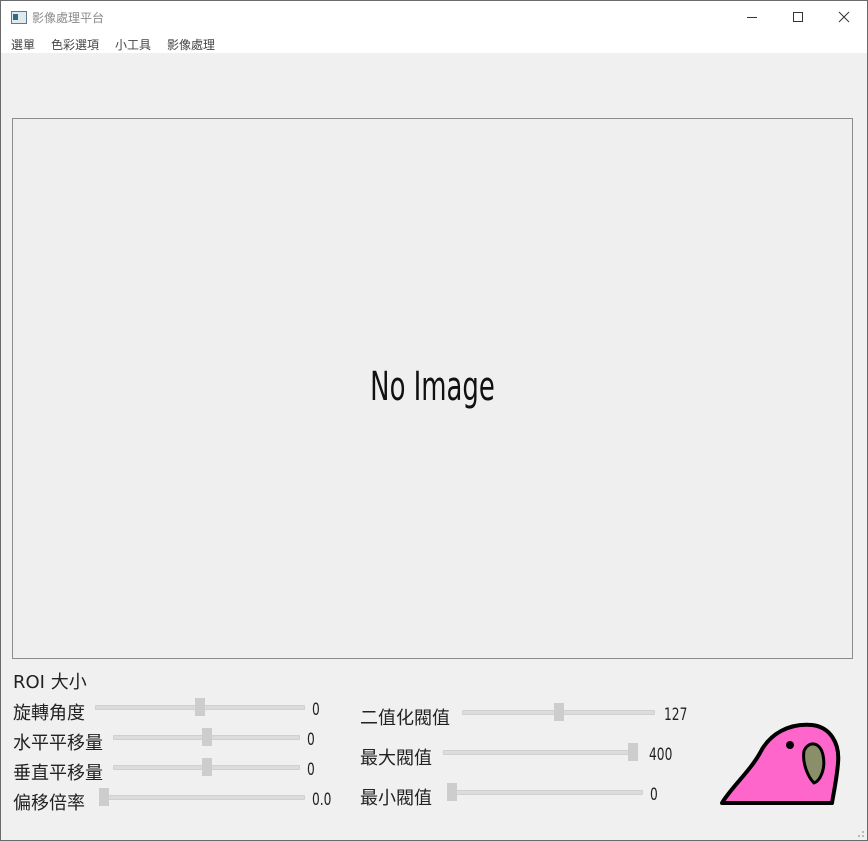  What do you see at coordinates (780, 763) in the screenshot?
I see `party-parrot-icon` at bounding box center [780, 763].